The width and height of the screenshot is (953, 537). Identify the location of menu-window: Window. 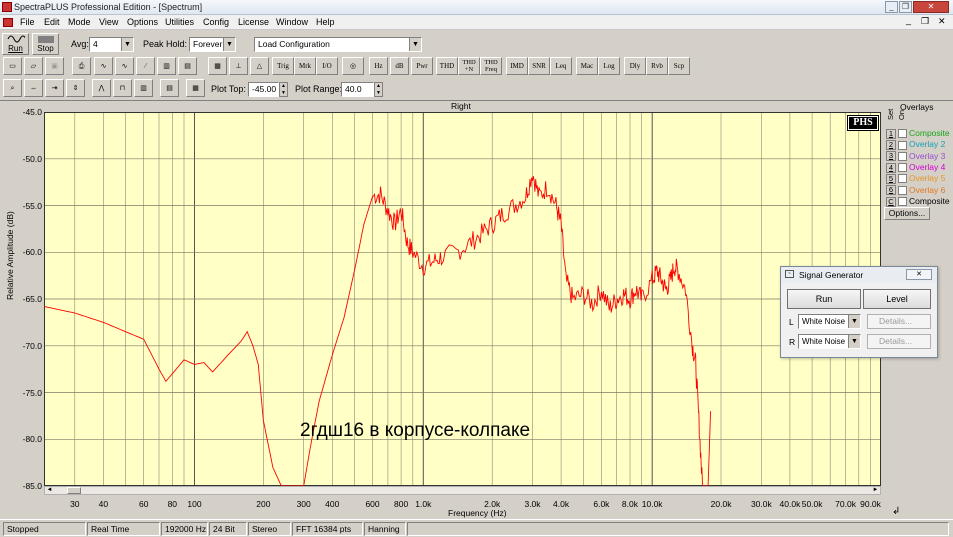
(292, 22).